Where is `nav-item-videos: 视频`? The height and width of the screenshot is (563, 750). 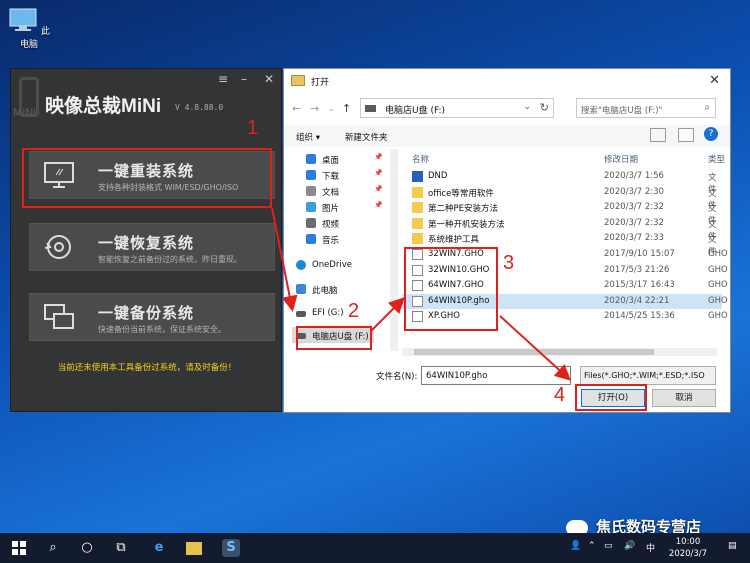
nav-item-videos: 视频 is located at coordinates (340, 223).